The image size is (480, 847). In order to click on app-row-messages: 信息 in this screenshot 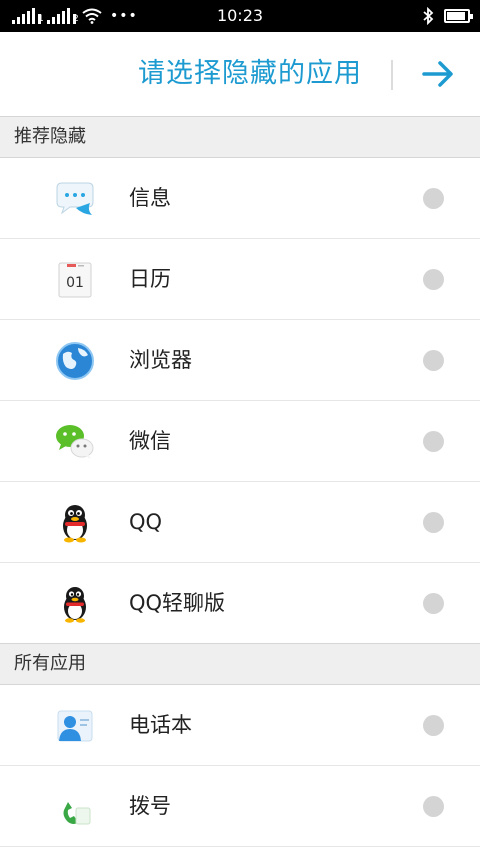, I will do `click(240, 198)`.